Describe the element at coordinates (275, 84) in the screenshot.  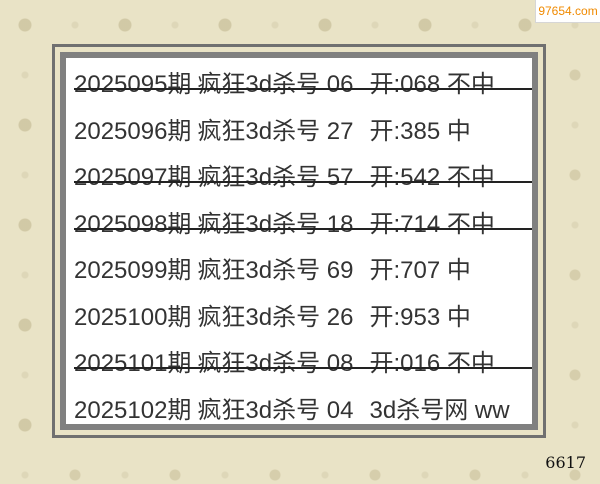
I see `kill-number: 疯狂3d杀号 06` at that location.